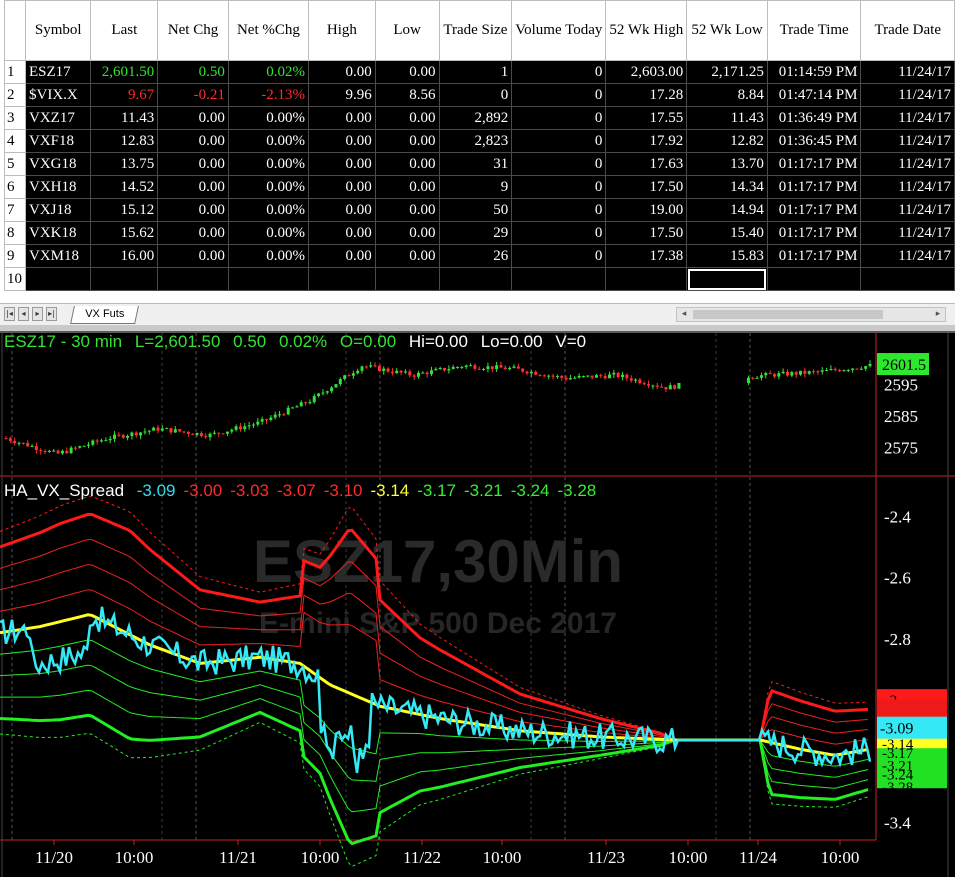 The width and height of the screenshot is (955, 877). I want to click on column-header-net-pct: Net %Chg, so click(268, 30).